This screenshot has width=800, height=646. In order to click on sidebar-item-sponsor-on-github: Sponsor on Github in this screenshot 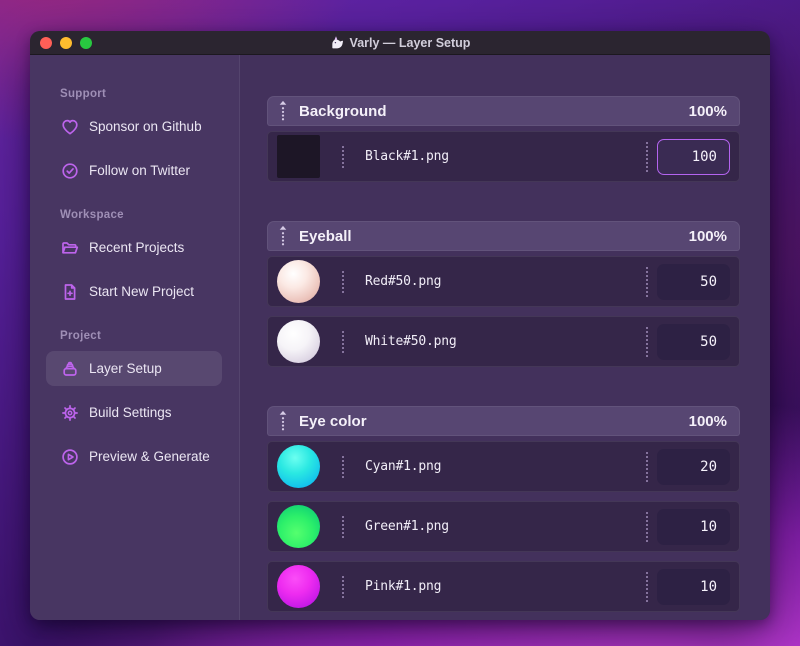, I will do `click(134, 126)`.